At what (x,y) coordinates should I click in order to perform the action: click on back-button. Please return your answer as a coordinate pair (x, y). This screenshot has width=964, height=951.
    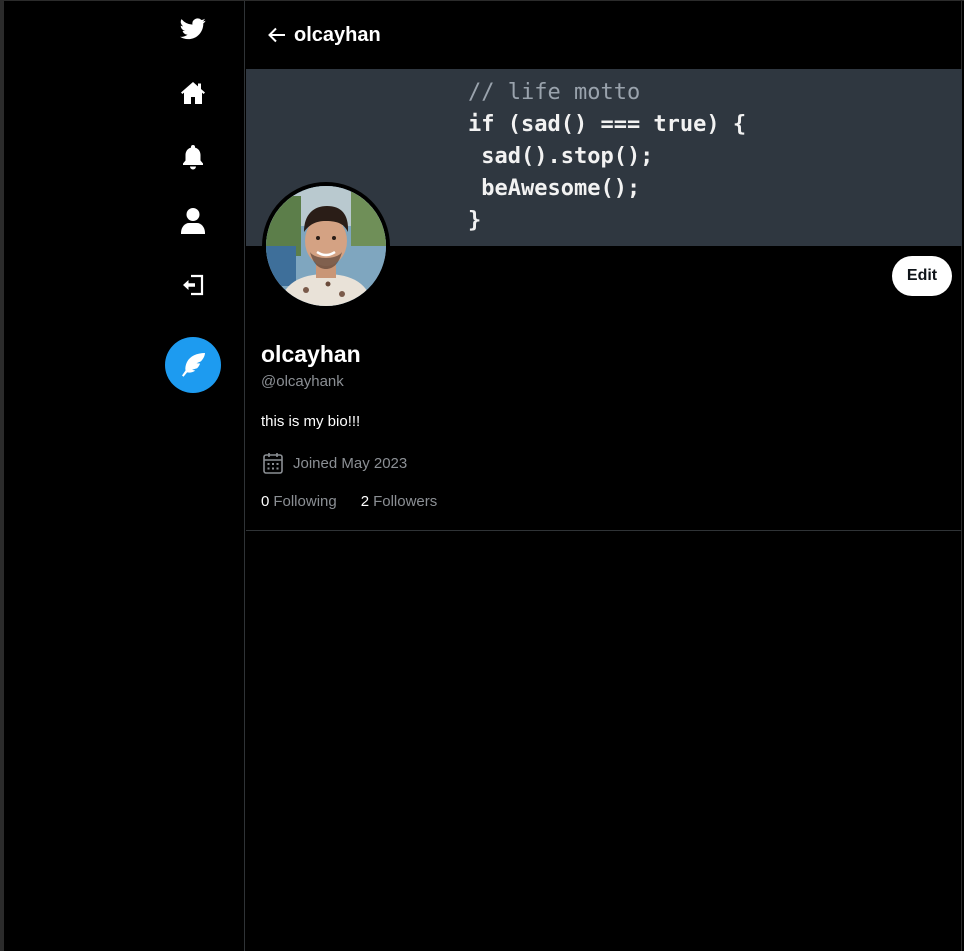
    Looking at the image, I should click on (277, 35).